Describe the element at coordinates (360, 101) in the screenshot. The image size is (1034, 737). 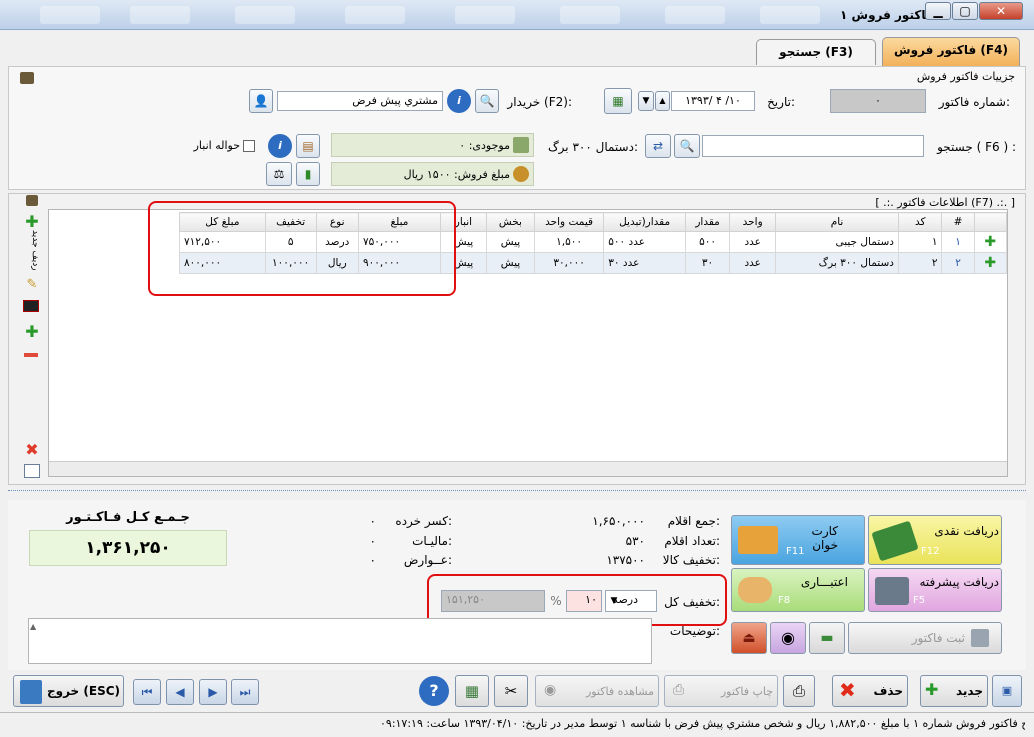
I see `buyer-field: مشتري پيش فرض` at that location.